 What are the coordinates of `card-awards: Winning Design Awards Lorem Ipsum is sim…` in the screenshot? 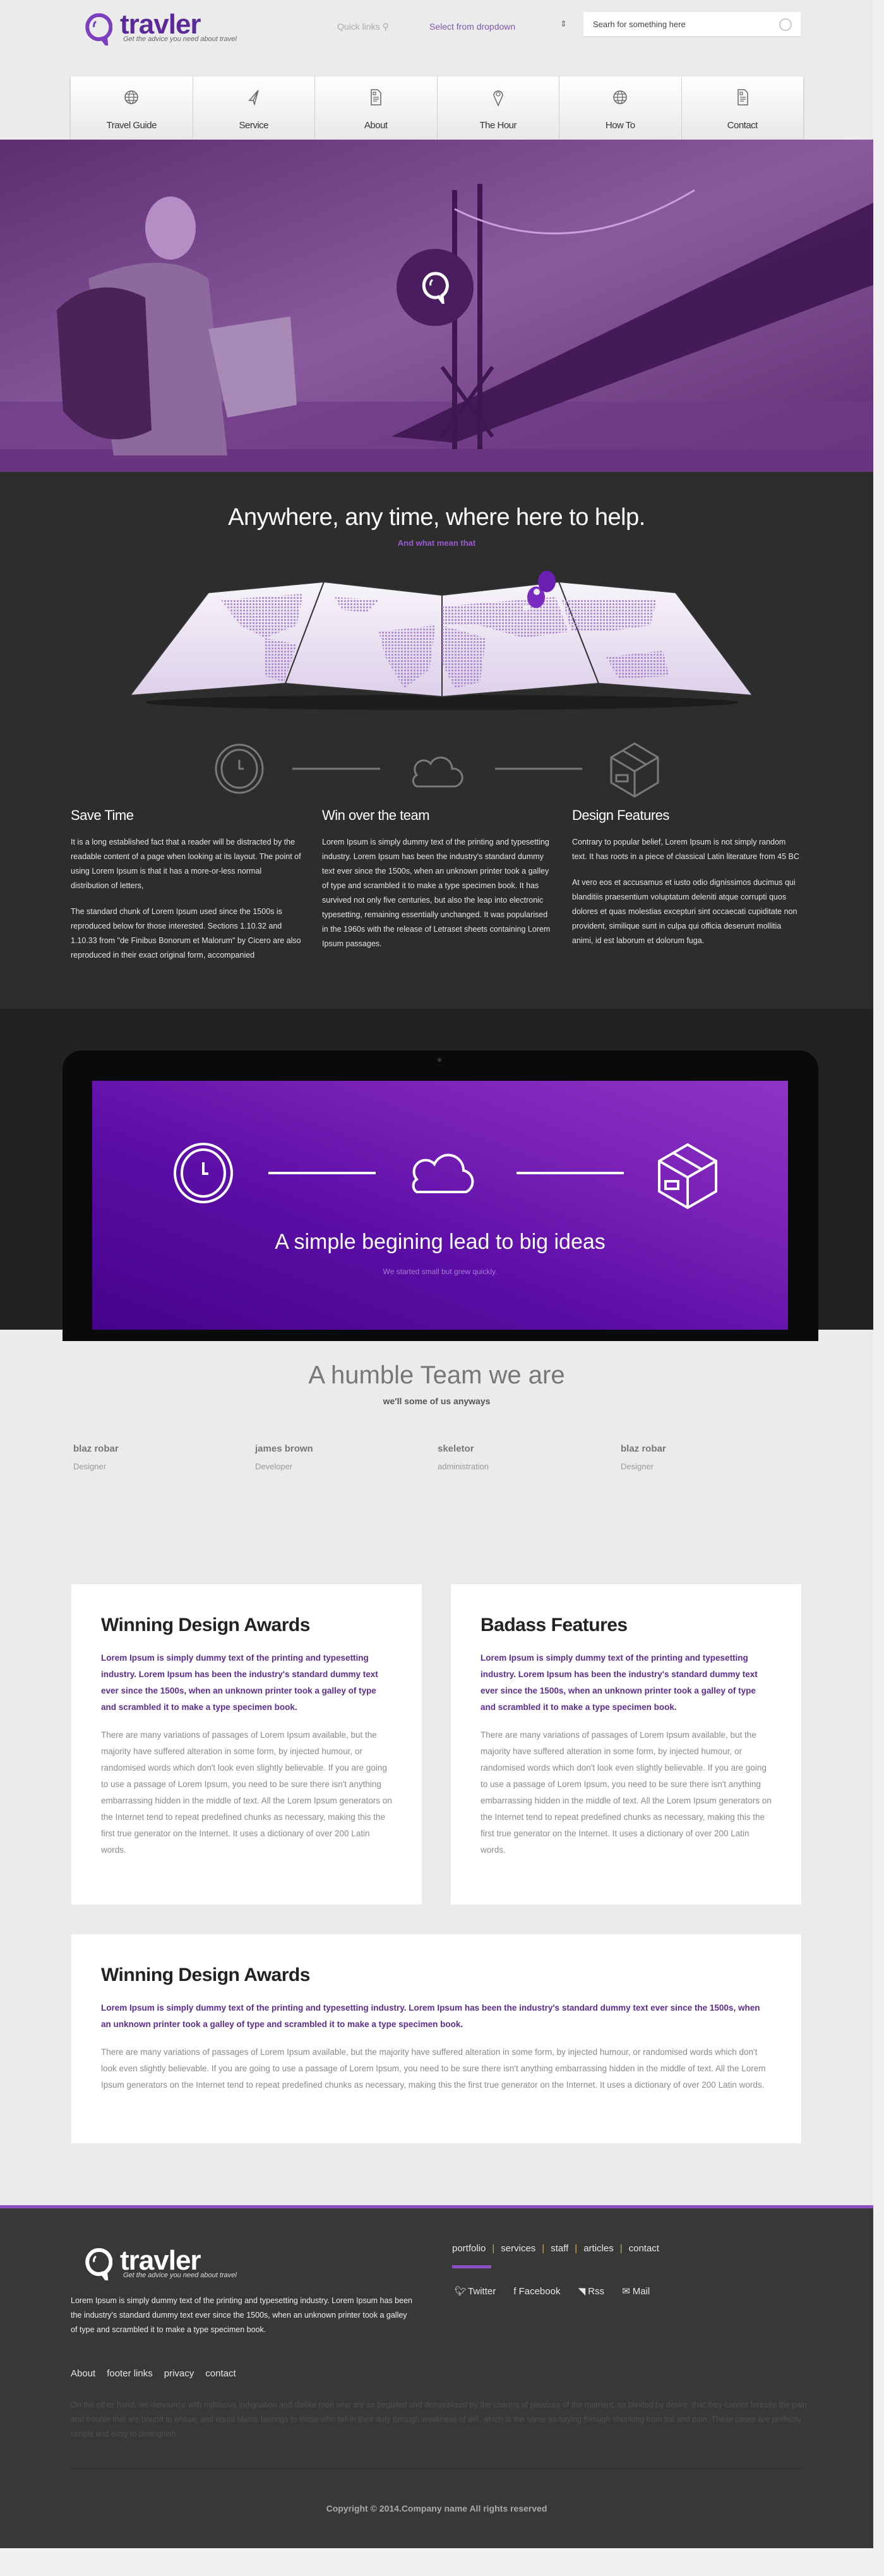 It's located at (246, 1744).